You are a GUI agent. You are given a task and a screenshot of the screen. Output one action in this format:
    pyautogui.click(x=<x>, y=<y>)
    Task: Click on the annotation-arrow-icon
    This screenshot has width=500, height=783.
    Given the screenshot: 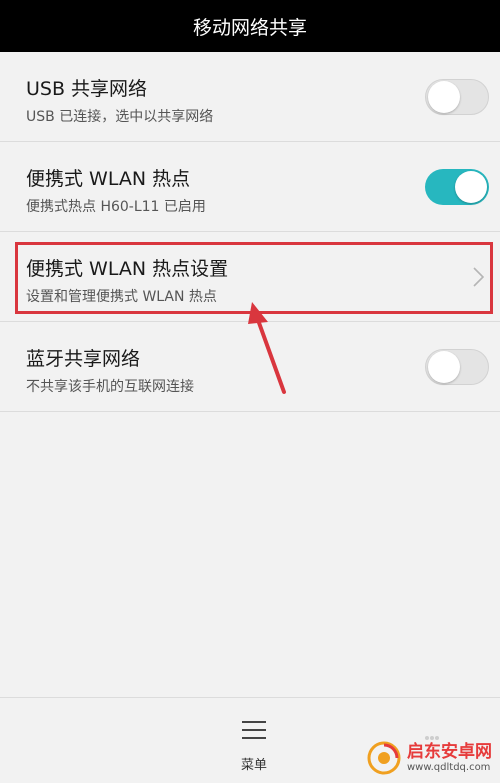 What is the action you would take?
    pyautogui.click(x=267, y=348)
    